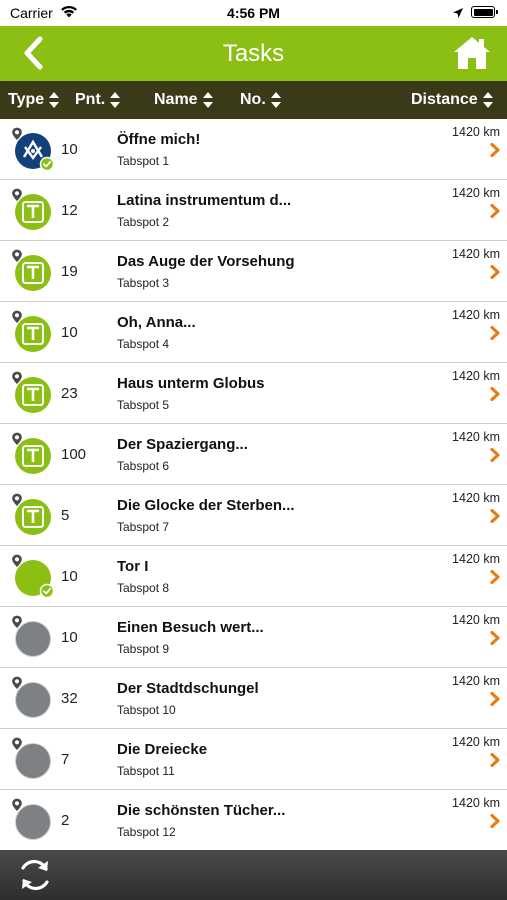 The image size is (507, 900). I want to click on task-row: 7 Die Dreiecke Tabspot 11 1420 km, so click(253, 759).